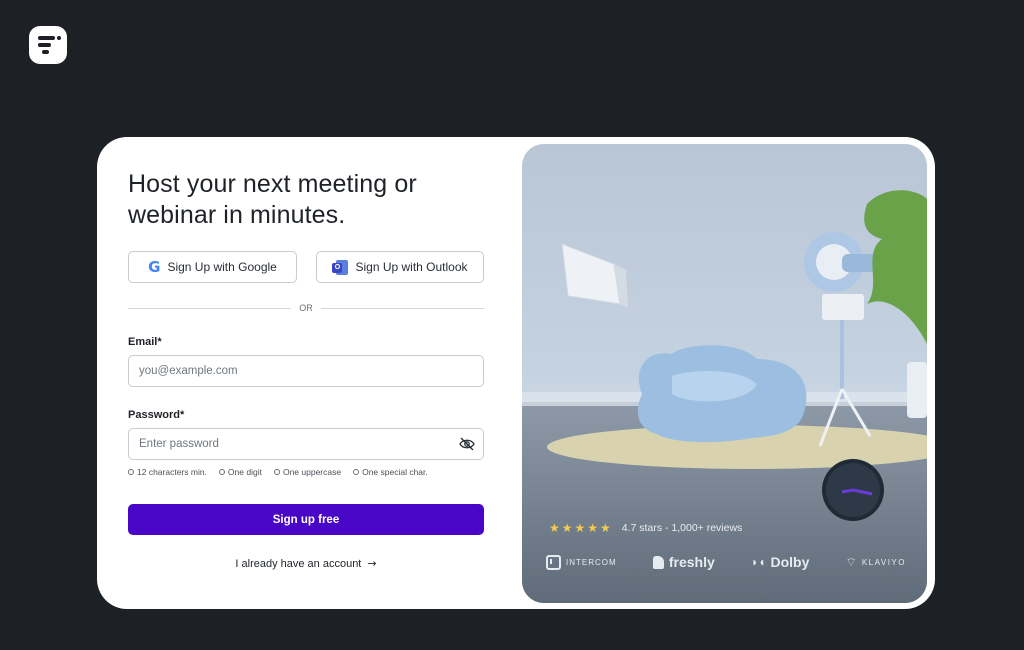  I want to click on email-input, so click(306, 371).